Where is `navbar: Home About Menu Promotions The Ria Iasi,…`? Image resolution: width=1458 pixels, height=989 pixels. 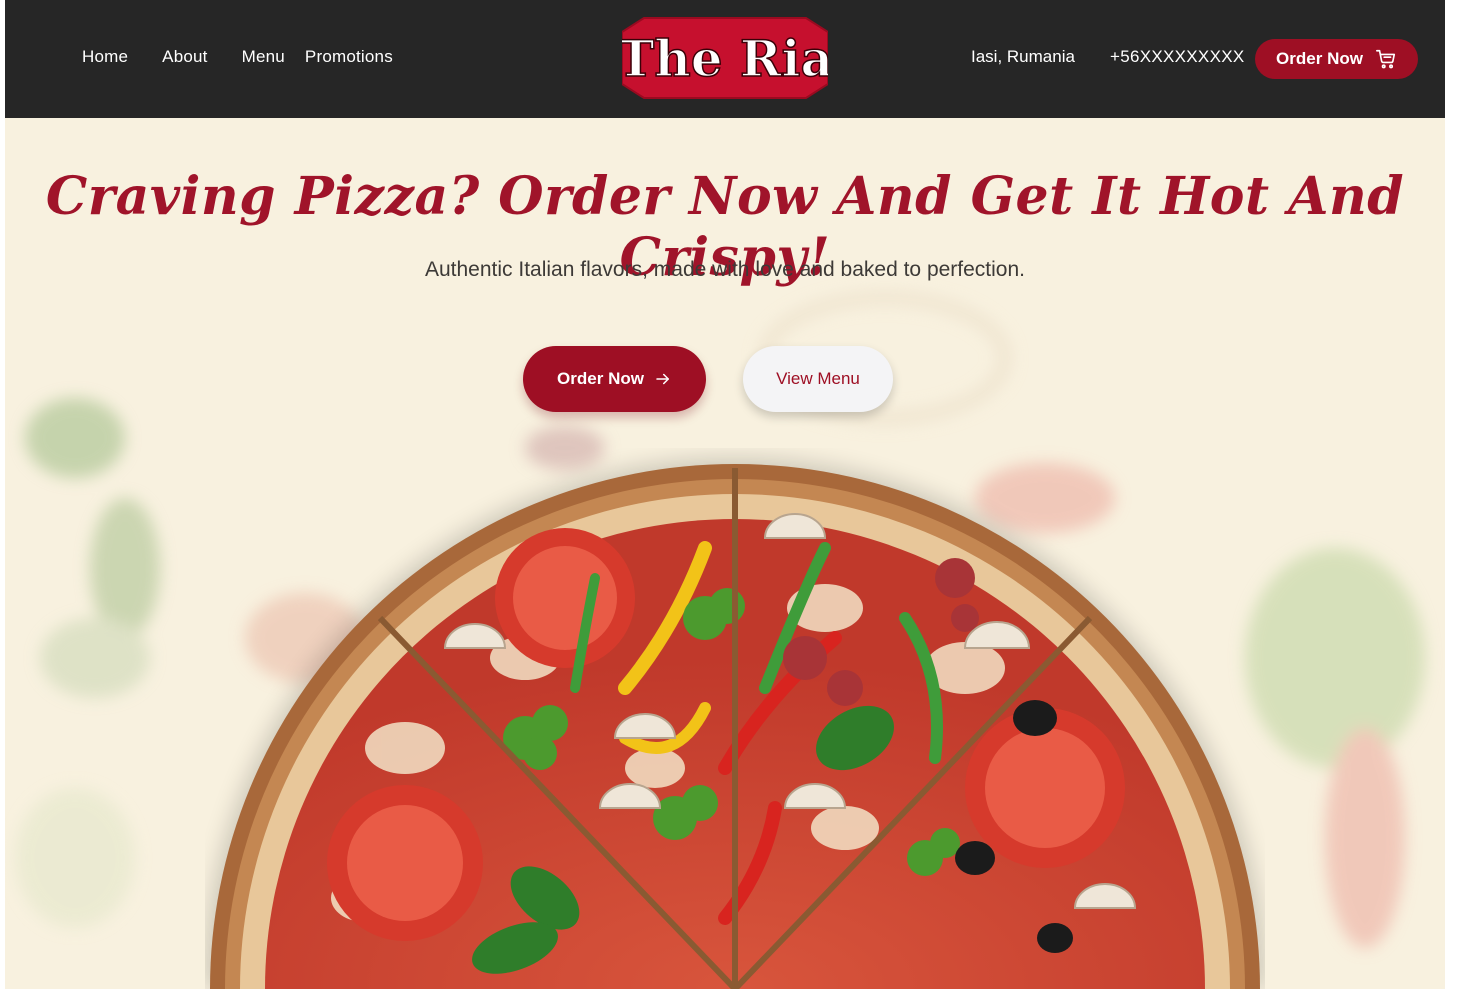 navbar: Home About Menu Promotions The Ria Iasi,… is located at coordinates (725, 59).